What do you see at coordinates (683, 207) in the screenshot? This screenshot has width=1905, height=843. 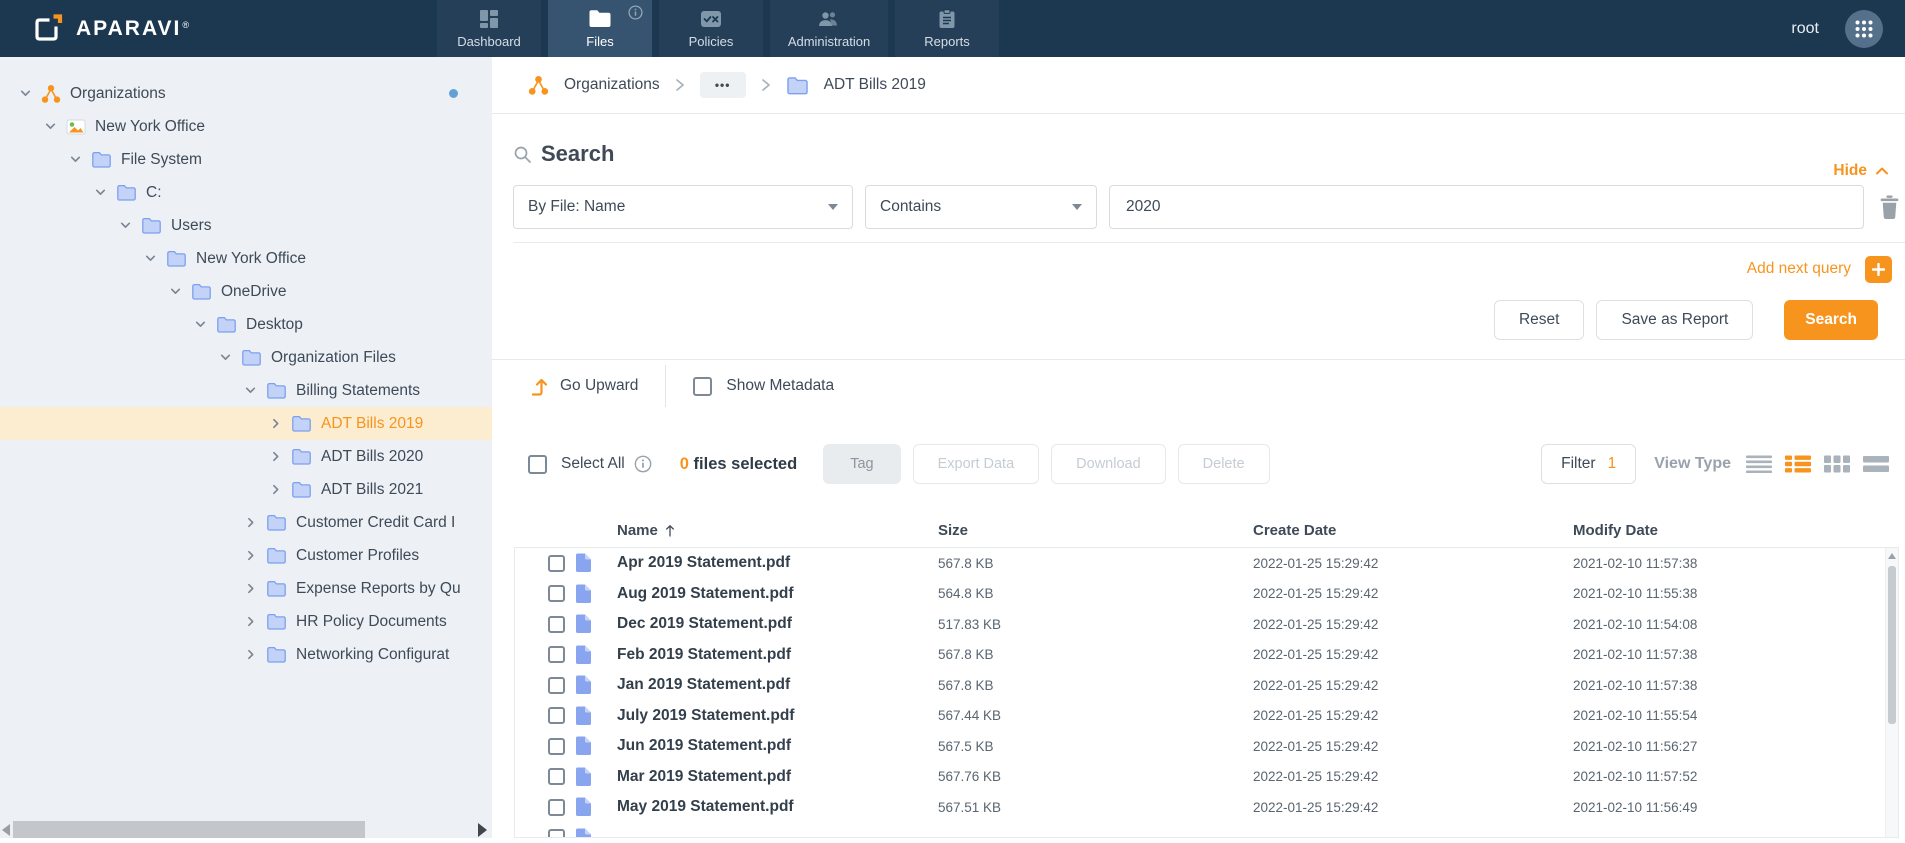 I see `query-field-select: By File: Name` at bounding box center [683, 207].